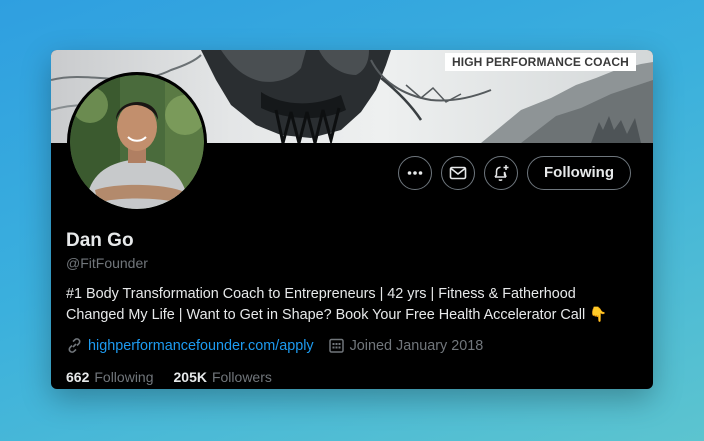 The height and width of the screenshot is (441, 704). Describe the element at coordinates (201, 346) in the screenshot. I see `website-link: highperformancefounder.com/apply` at that location.